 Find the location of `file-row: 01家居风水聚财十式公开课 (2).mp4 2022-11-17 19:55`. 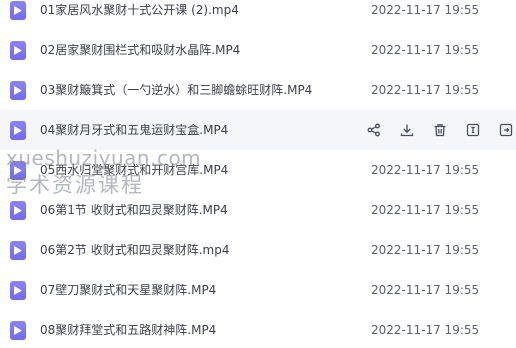

file-row: 01家居风水聚财十式公开课 (2).mp4 2022-11-17 19:55 is located at coordinates (258, 15).